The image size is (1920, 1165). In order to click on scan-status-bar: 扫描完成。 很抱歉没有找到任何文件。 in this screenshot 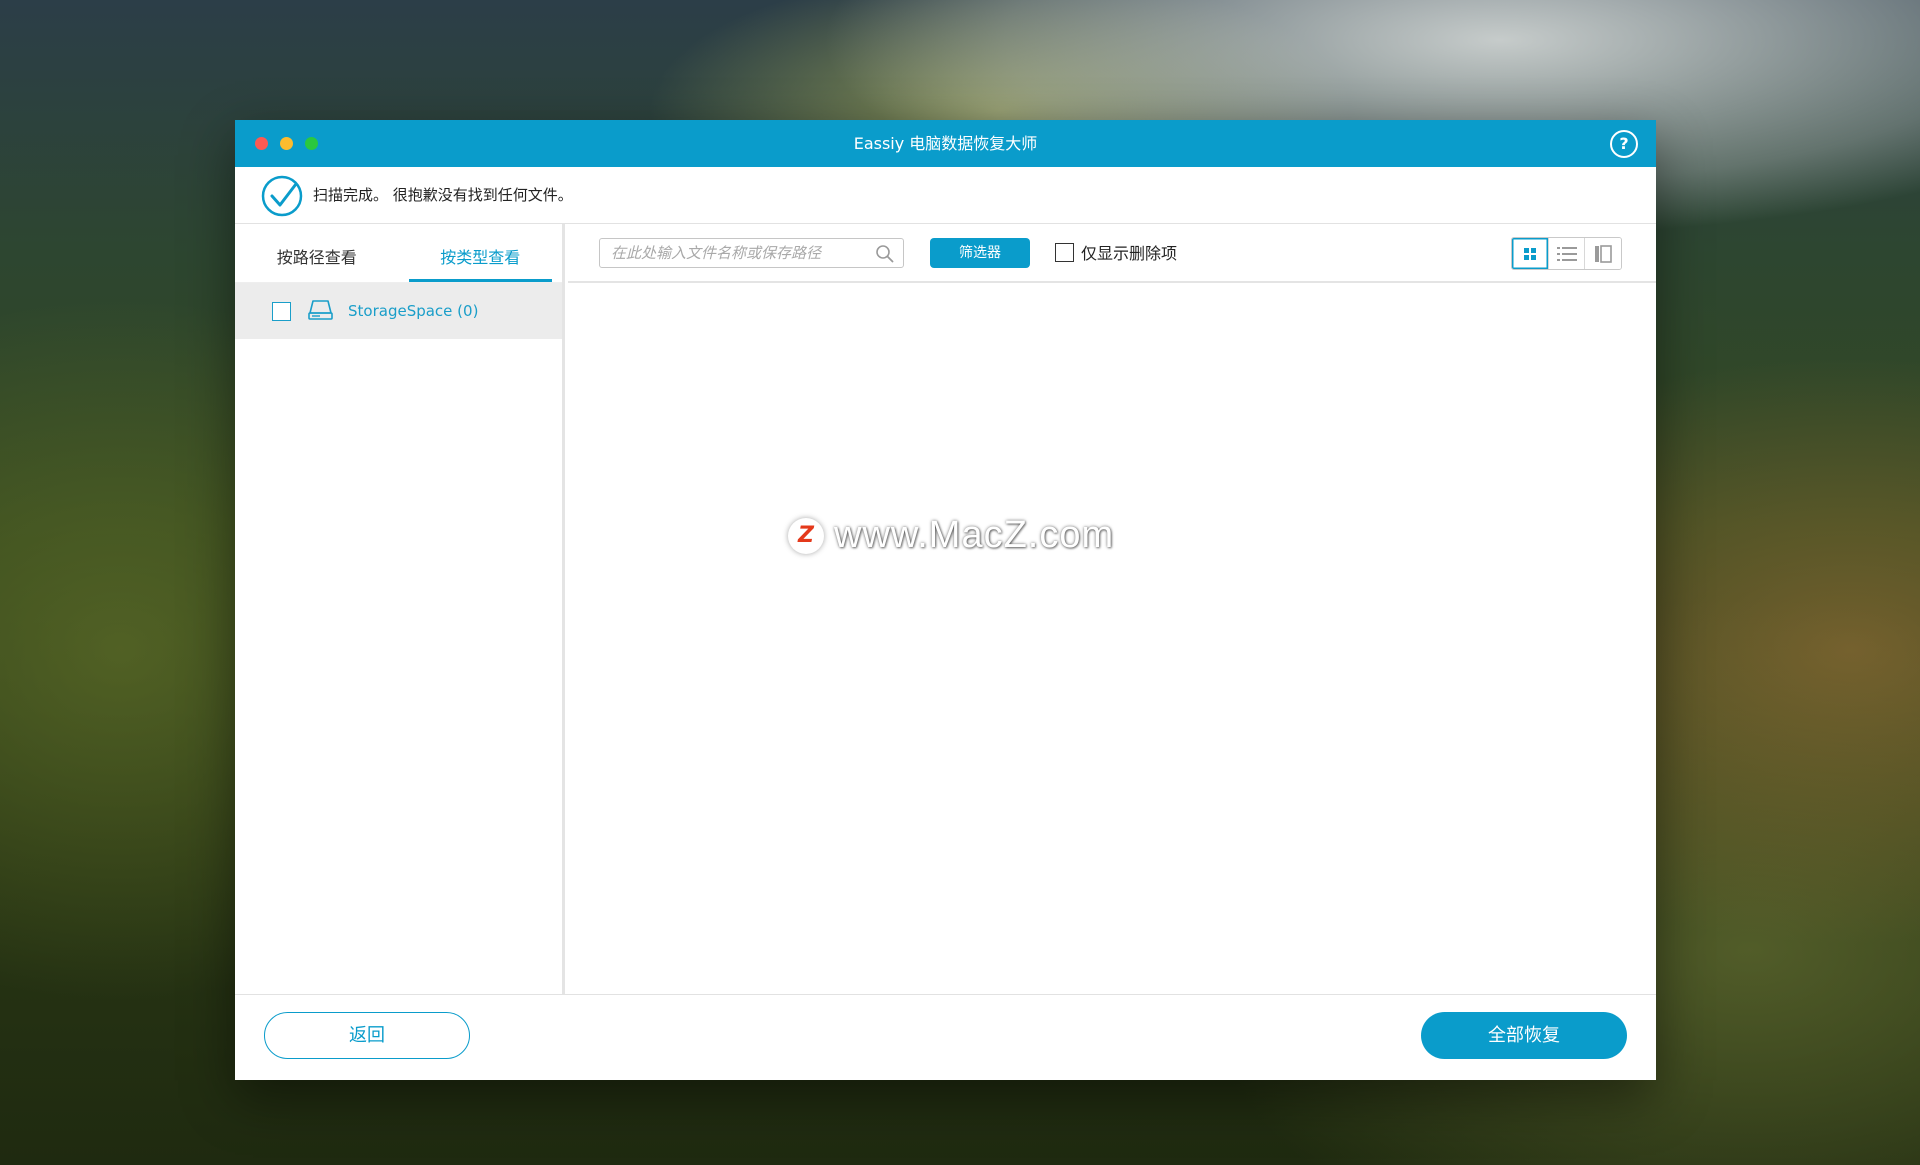, I will do `click(945, 195)`.